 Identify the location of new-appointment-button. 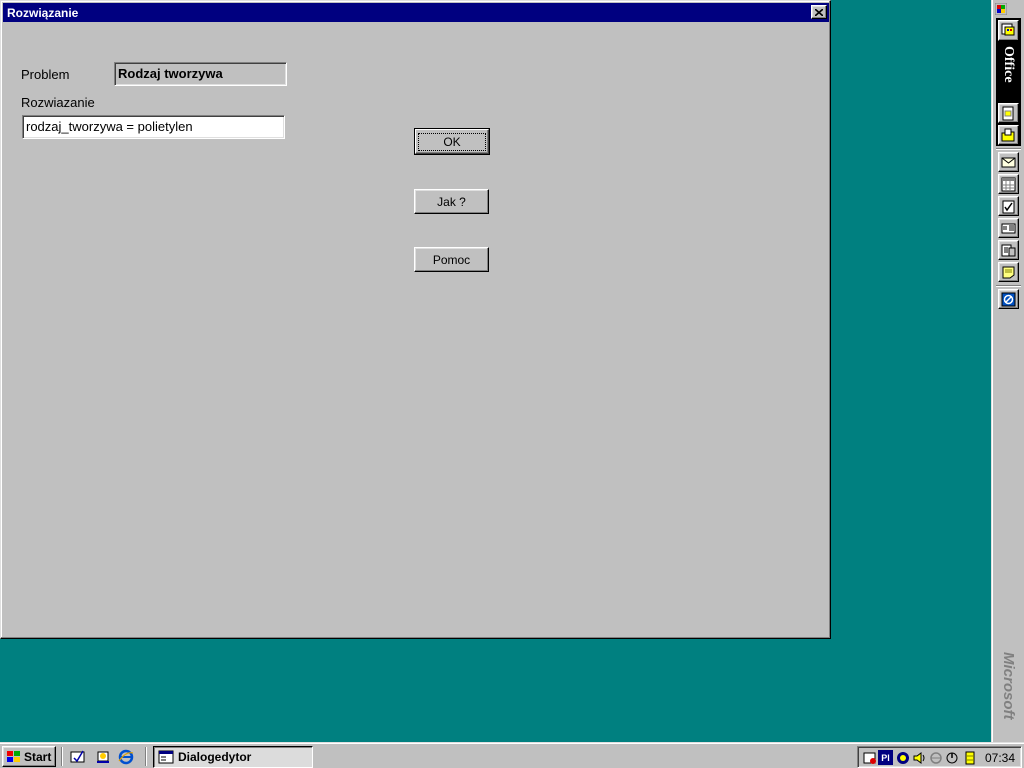
(1008, 184).